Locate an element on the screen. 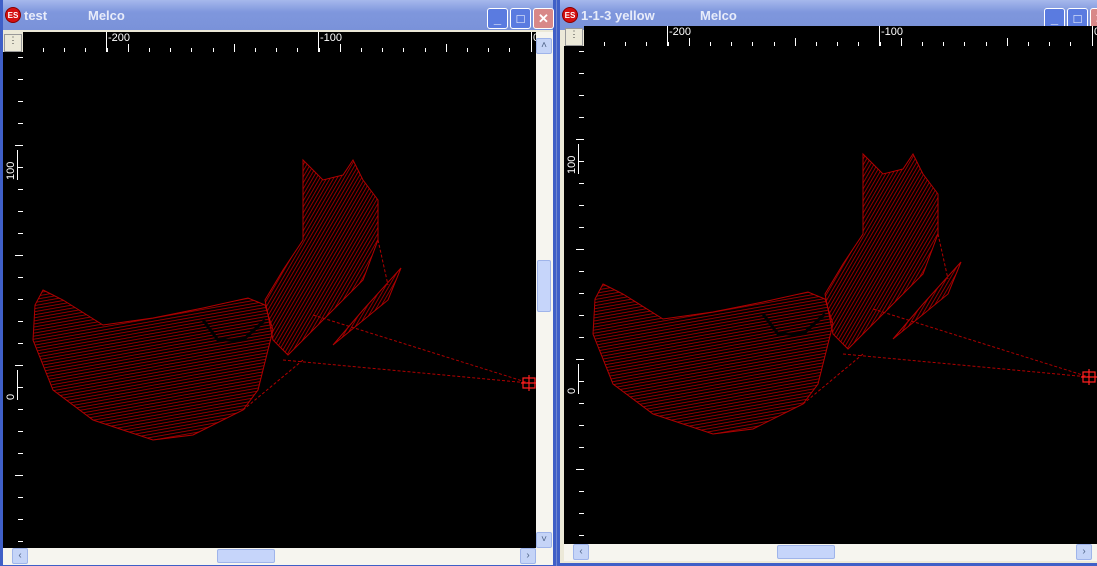 Image resolution: width=1097 pixels, height=566 pixels. vertical-scrollbar: ˄ ˅ is located at coordinates (544, 290).